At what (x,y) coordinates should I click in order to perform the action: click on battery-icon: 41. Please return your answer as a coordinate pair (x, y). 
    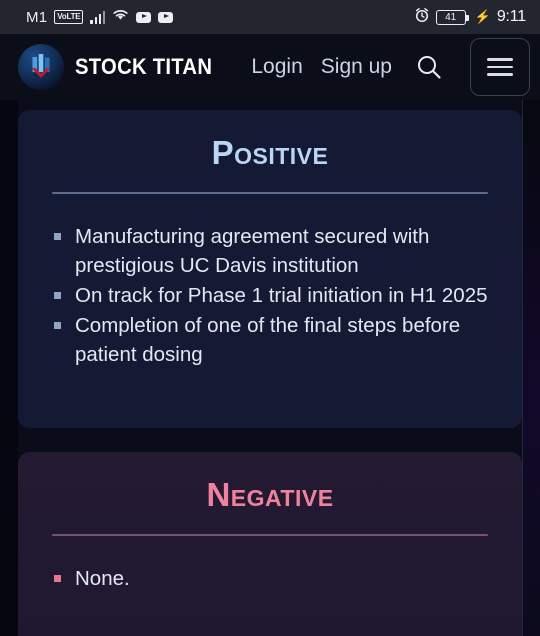
    Looking at the image, I should click on (452, 17).